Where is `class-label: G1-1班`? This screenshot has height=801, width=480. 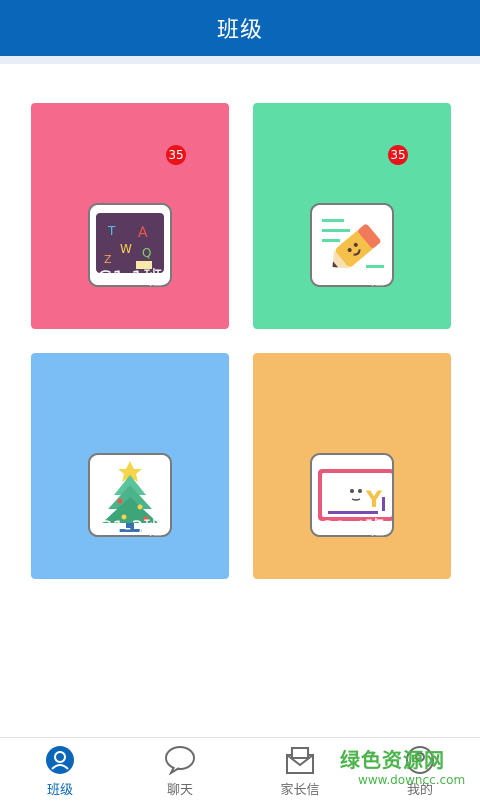
class-label: G1-1班 is located at coordinates (130, 278).